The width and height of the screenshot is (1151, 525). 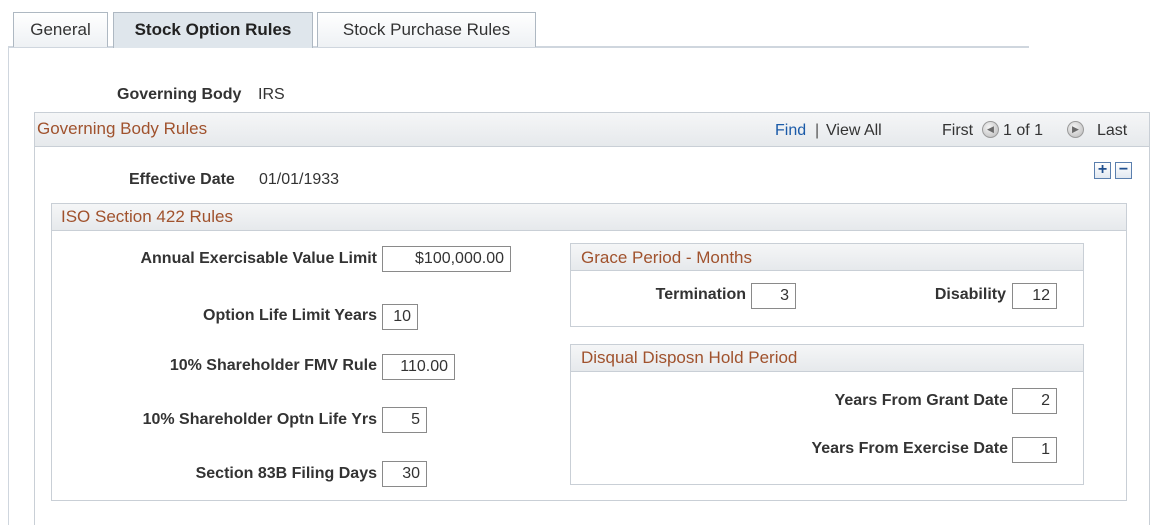 What do you see at coordinates (8, 285) in the screenshot?
I see `page-border` at bounding box center [8, 285].